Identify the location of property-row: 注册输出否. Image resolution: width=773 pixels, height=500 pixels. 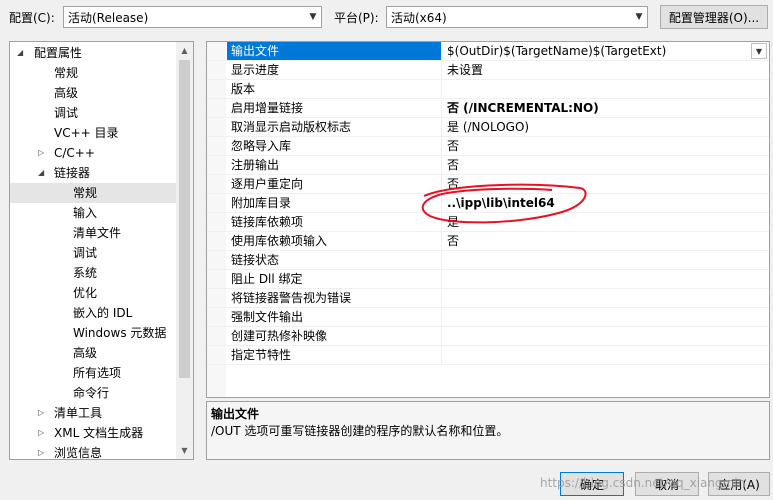
(488, 165).